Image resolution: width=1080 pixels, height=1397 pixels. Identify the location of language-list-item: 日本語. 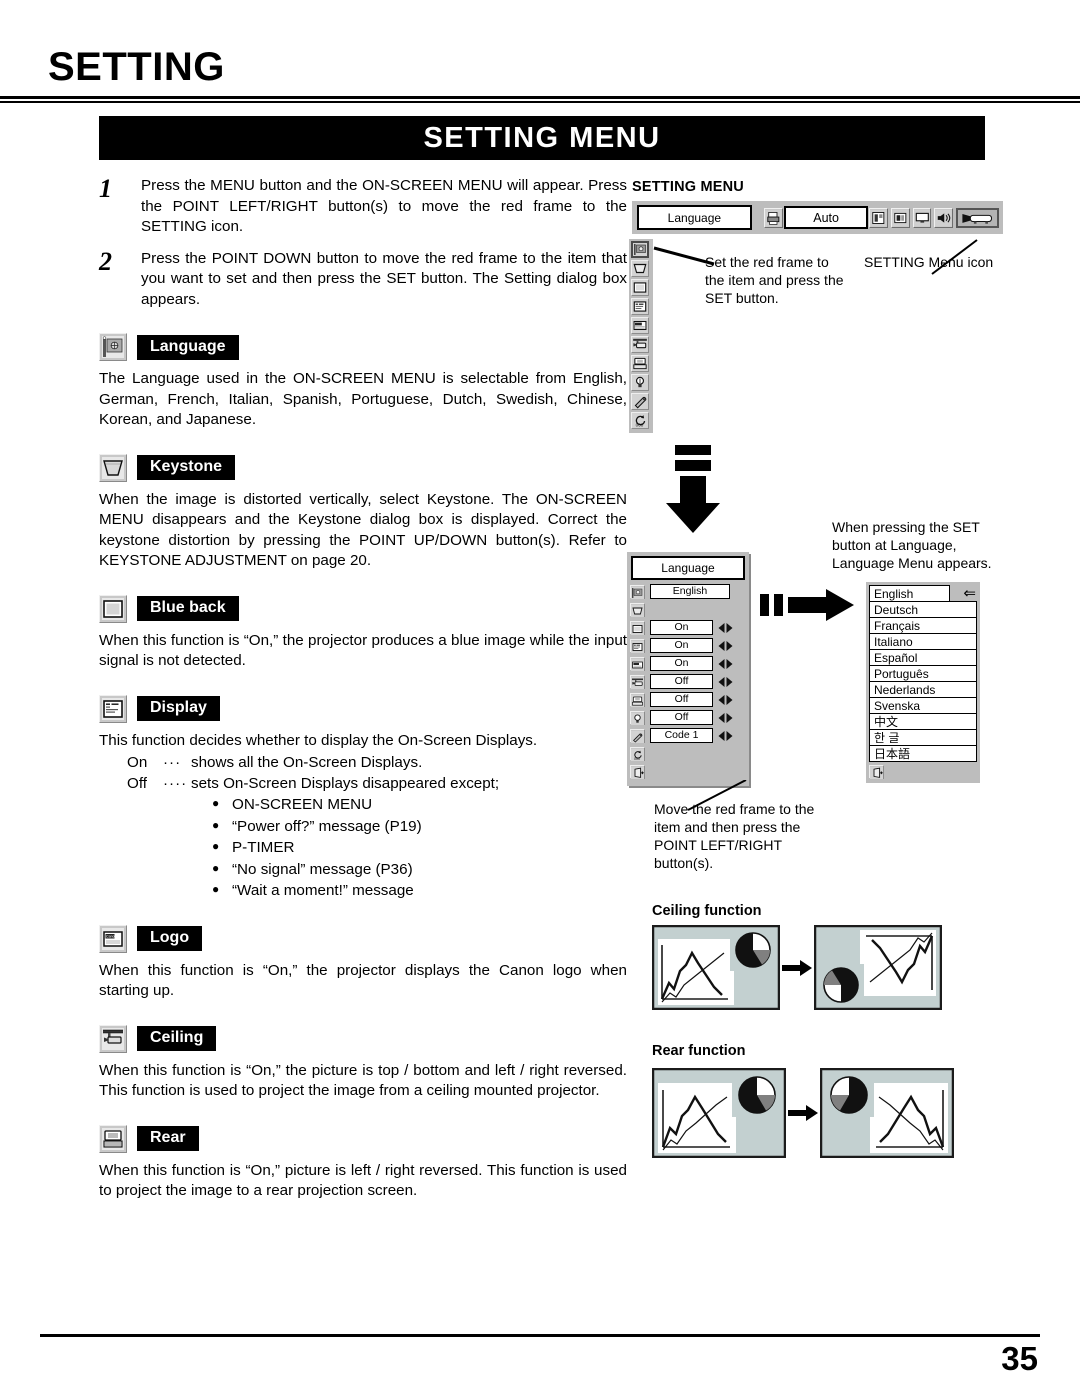
(923, 753).